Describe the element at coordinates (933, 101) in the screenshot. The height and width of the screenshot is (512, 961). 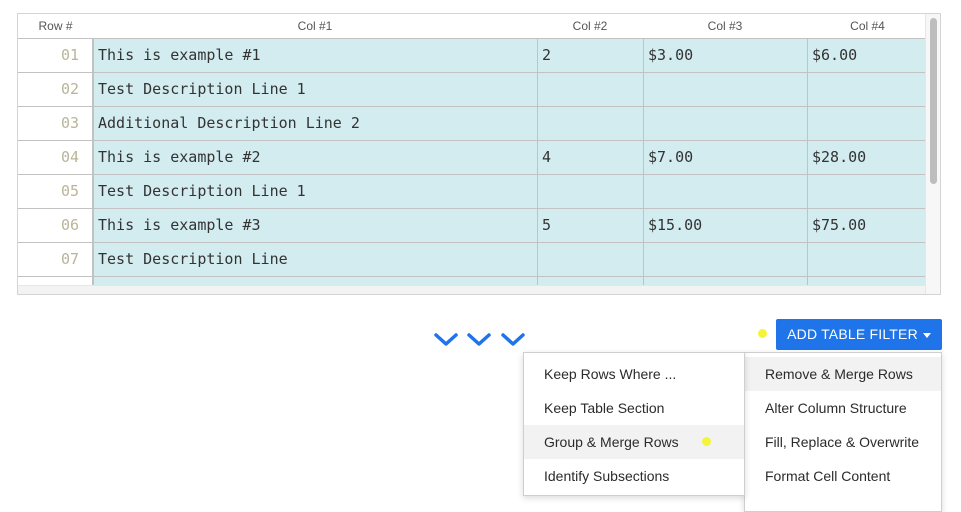
I see `scrollbar-thumb` at that location.